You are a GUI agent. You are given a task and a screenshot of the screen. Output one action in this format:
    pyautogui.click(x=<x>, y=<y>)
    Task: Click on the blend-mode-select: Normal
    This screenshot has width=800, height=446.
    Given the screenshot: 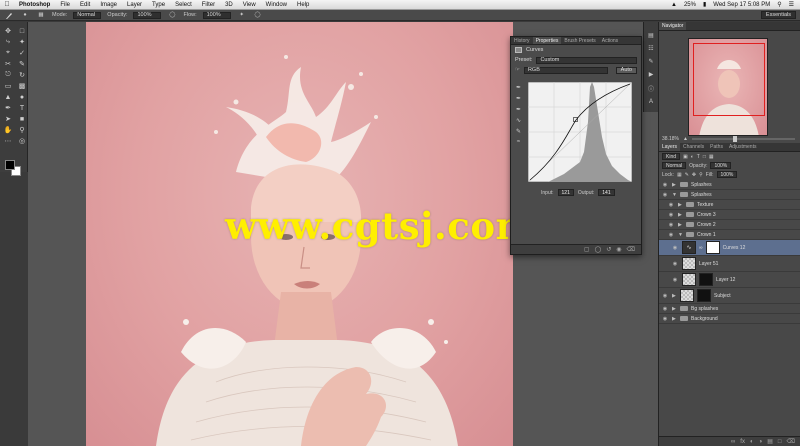 What is the action you would take?
    pyautogui.click(x=674, y=165)
    